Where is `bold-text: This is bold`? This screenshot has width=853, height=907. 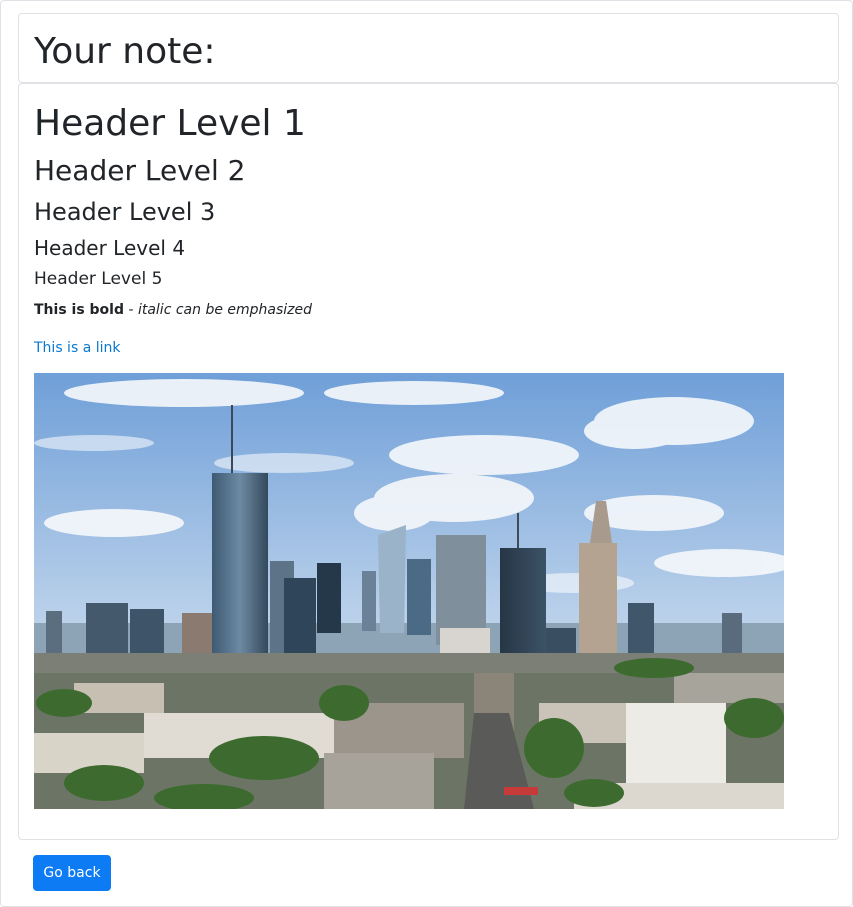
bold-text: This is bold is located at coordinates (79, 310).